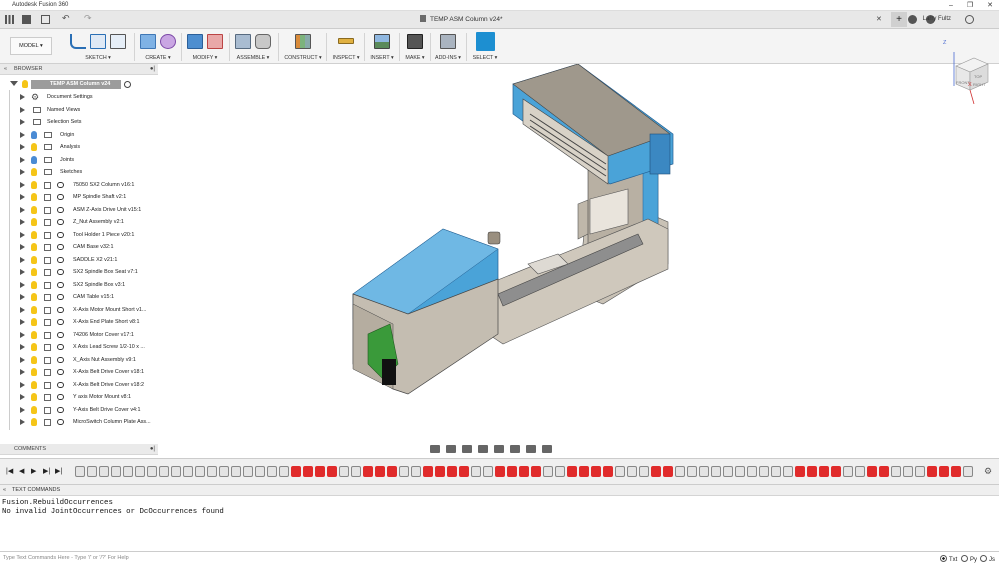  I want to click on browser-item: 75050 SX2 Column v16:1, so click(79, 185).